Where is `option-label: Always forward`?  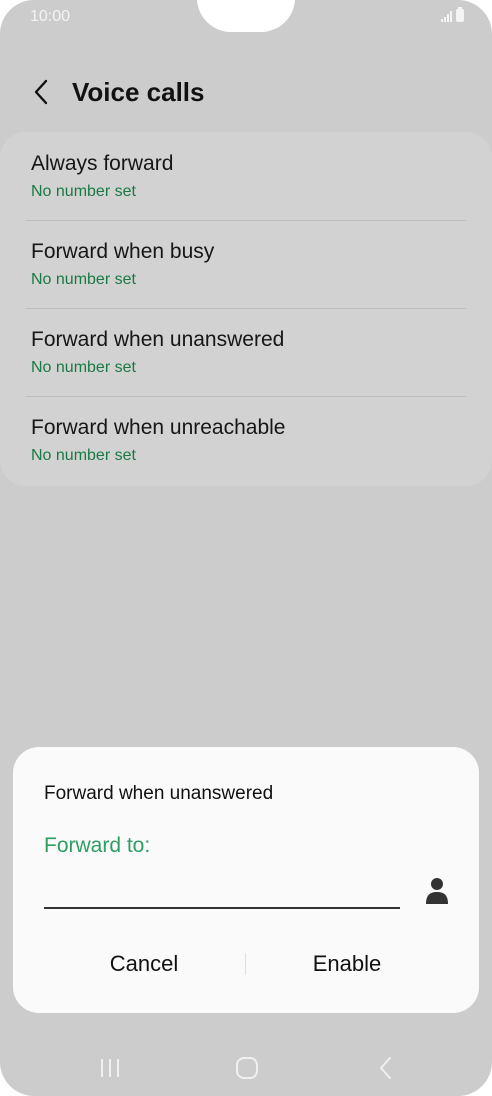 option-label: Always forward is located at coordinates (102, 163).